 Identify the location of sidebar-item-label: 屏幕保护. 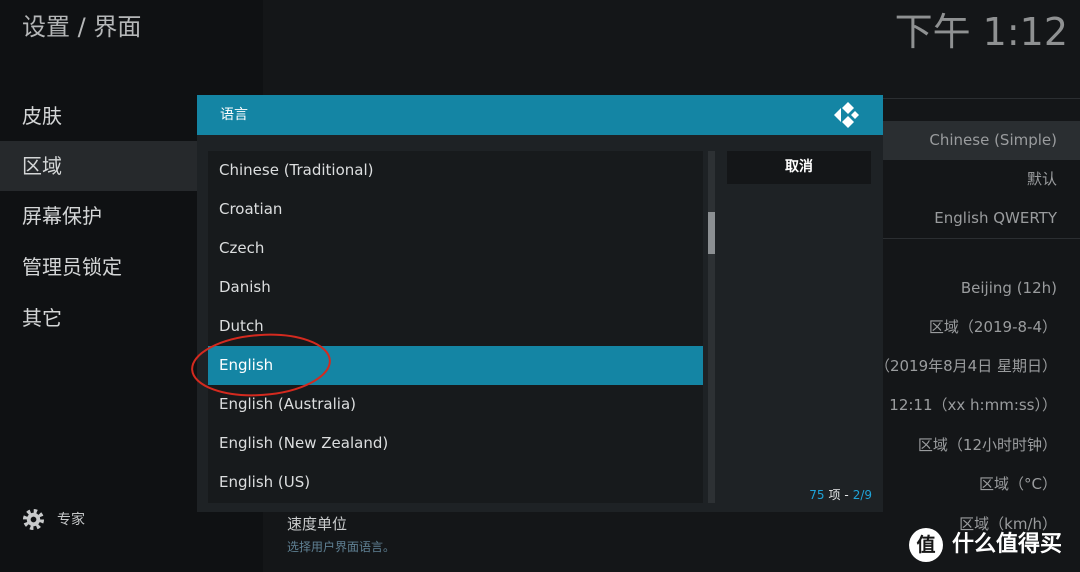
(62, 216).